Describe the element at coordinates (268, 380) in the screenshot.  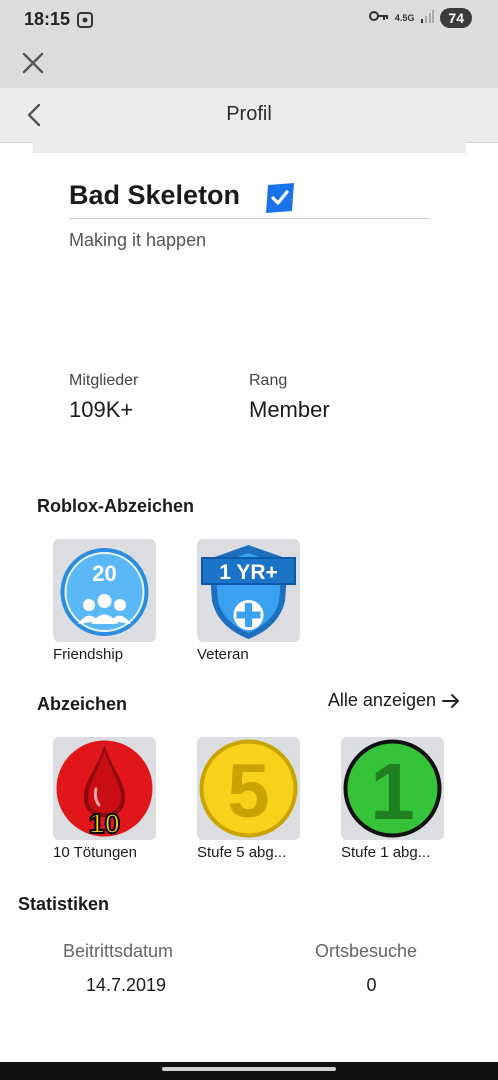
I see `rank-label: Rang` at that location.